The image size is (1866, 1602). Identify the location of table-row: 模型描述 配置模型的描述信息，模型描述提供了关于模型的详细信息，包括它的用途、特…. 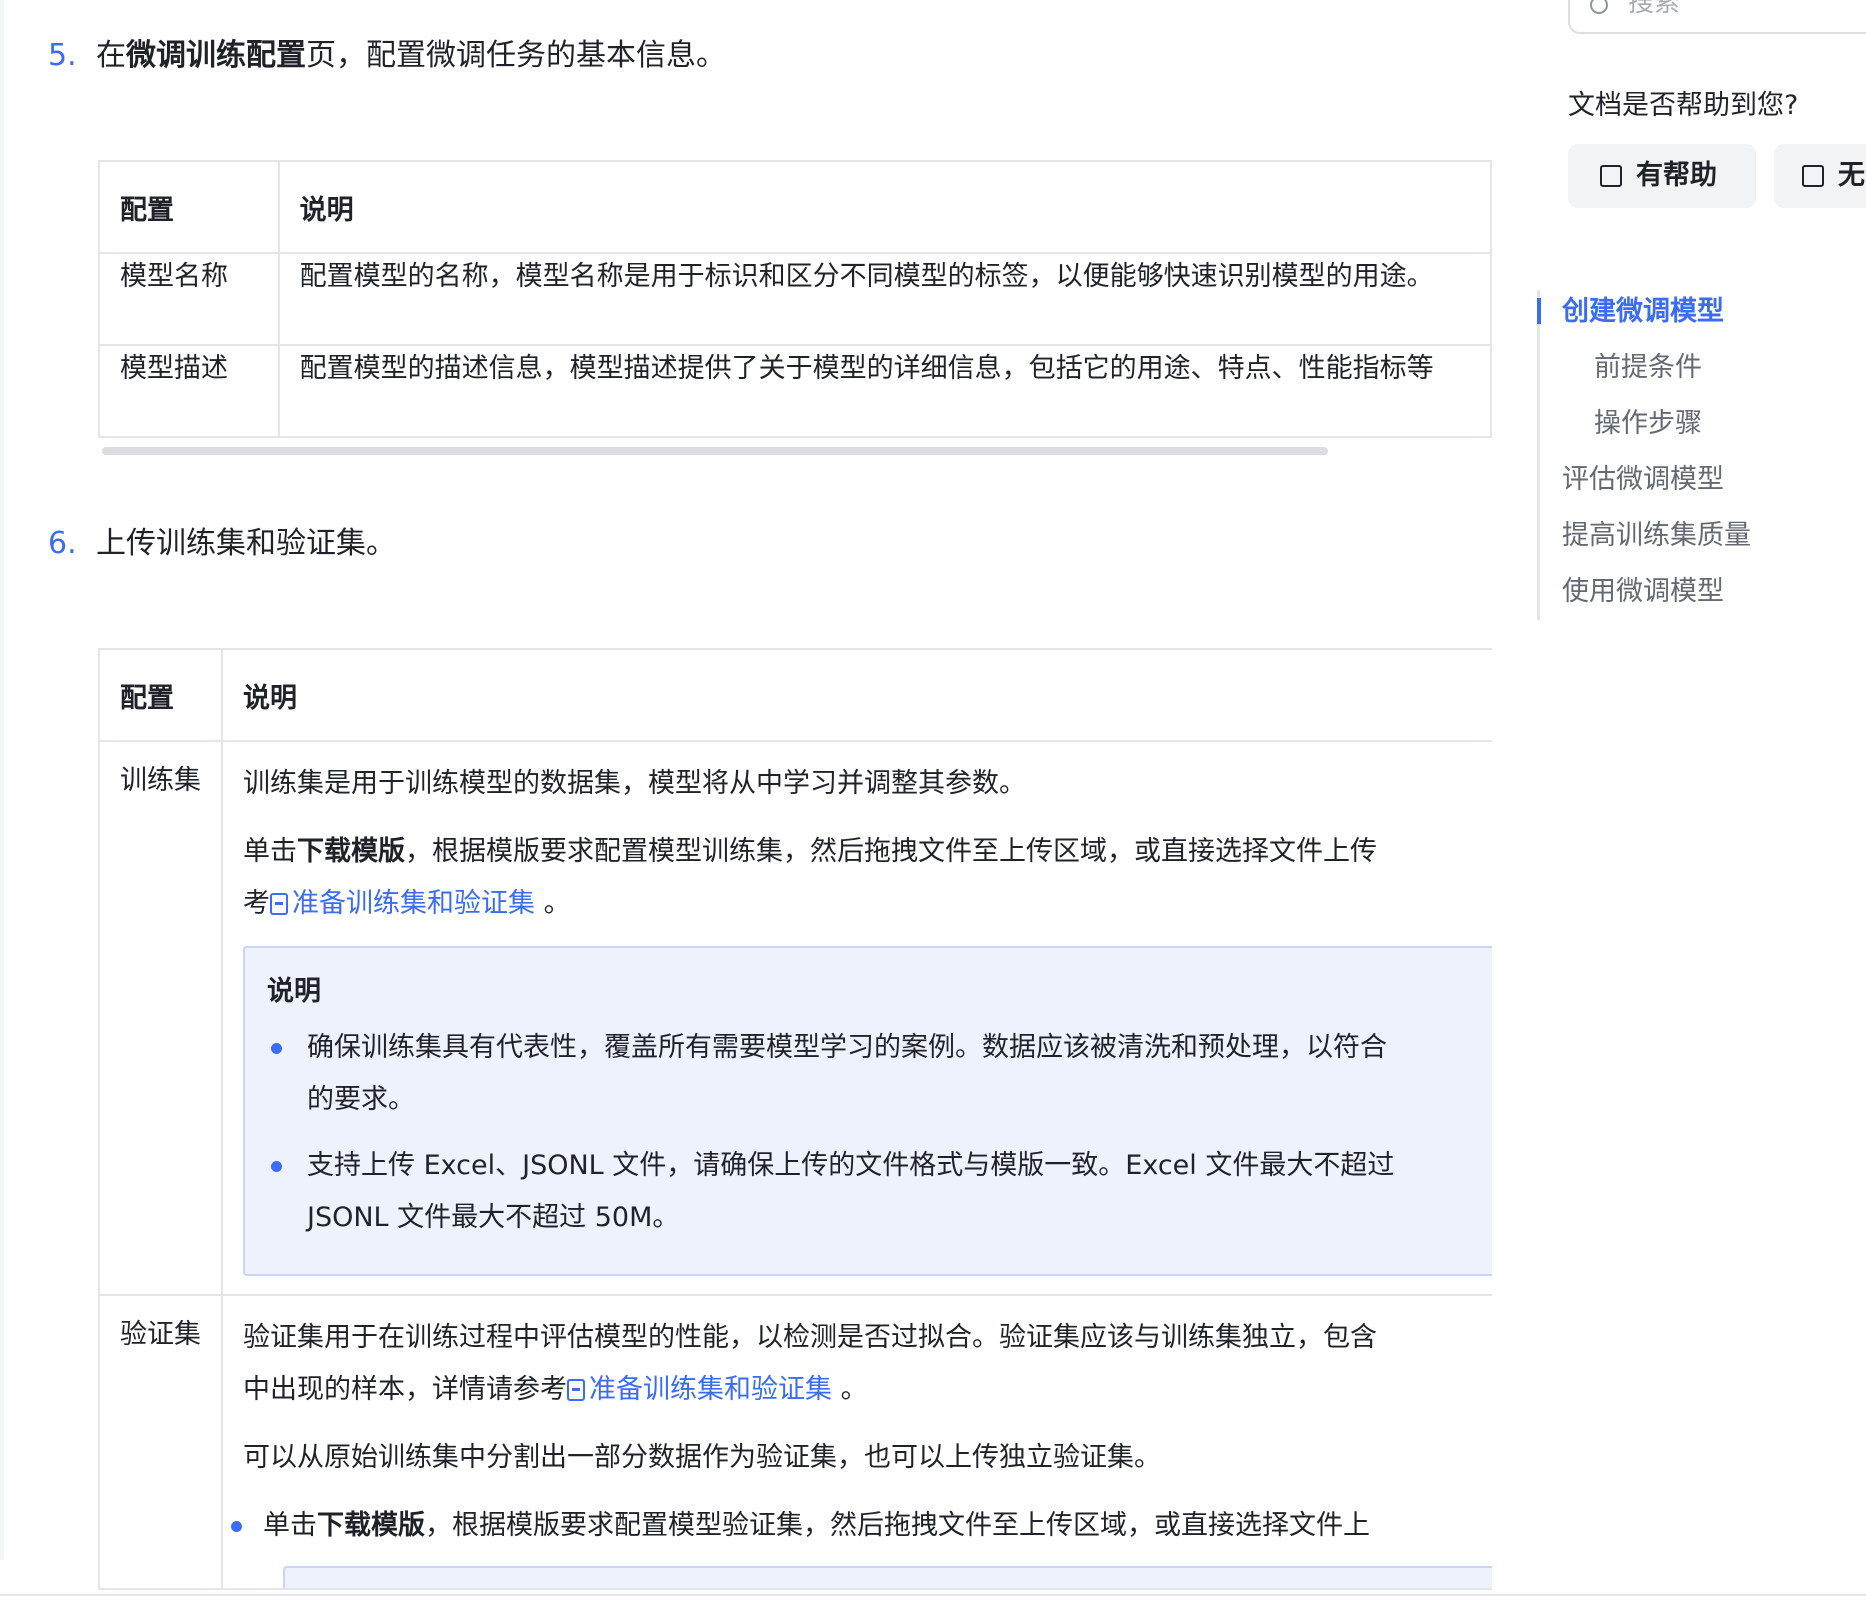
(795, 391).